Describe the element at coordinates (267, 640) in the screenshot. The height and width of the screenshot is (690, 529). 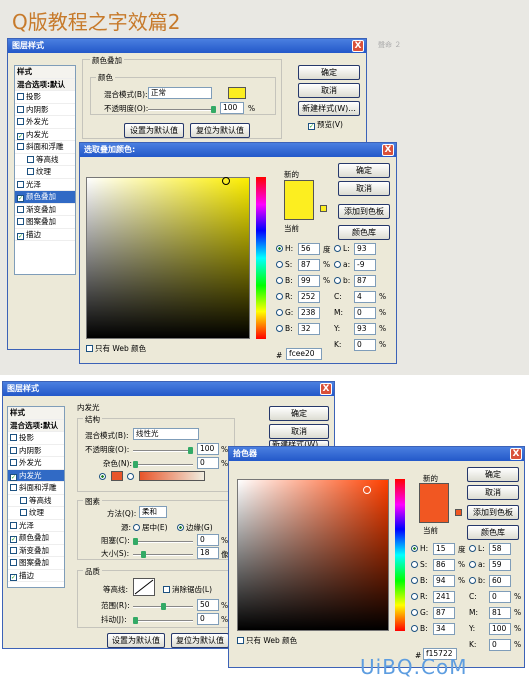
I see `web-only-checkbox-bottom: 只有 Web 颜色` at that location.